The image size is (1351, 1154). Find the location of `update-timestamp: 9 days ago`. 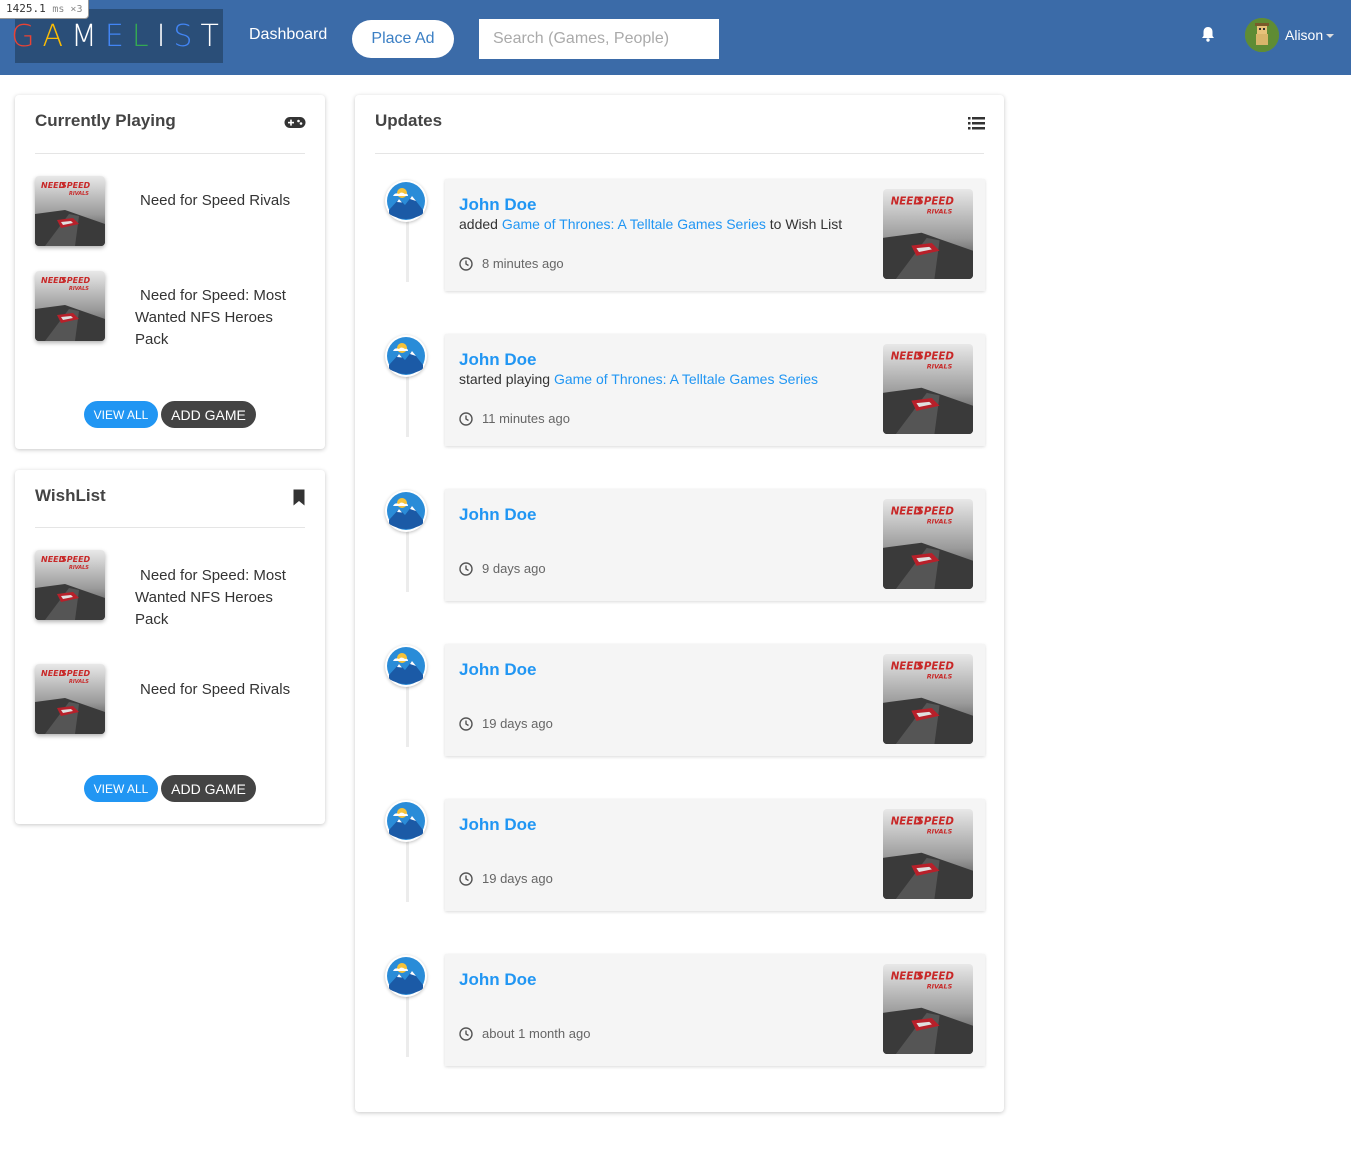

update-timestamp: 9 days ago is located at coordinates (502, 568).